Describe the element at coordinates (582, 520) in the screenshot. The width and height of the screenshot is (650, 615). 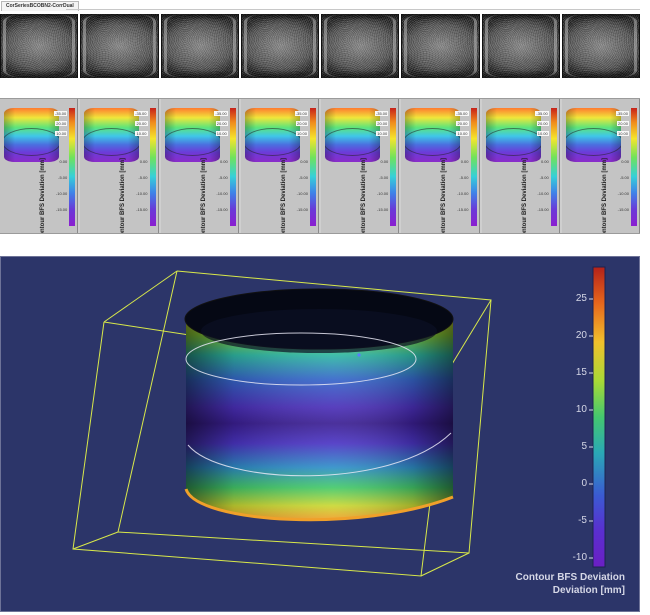
I see `colorbar-tick-label: -5` at that location.